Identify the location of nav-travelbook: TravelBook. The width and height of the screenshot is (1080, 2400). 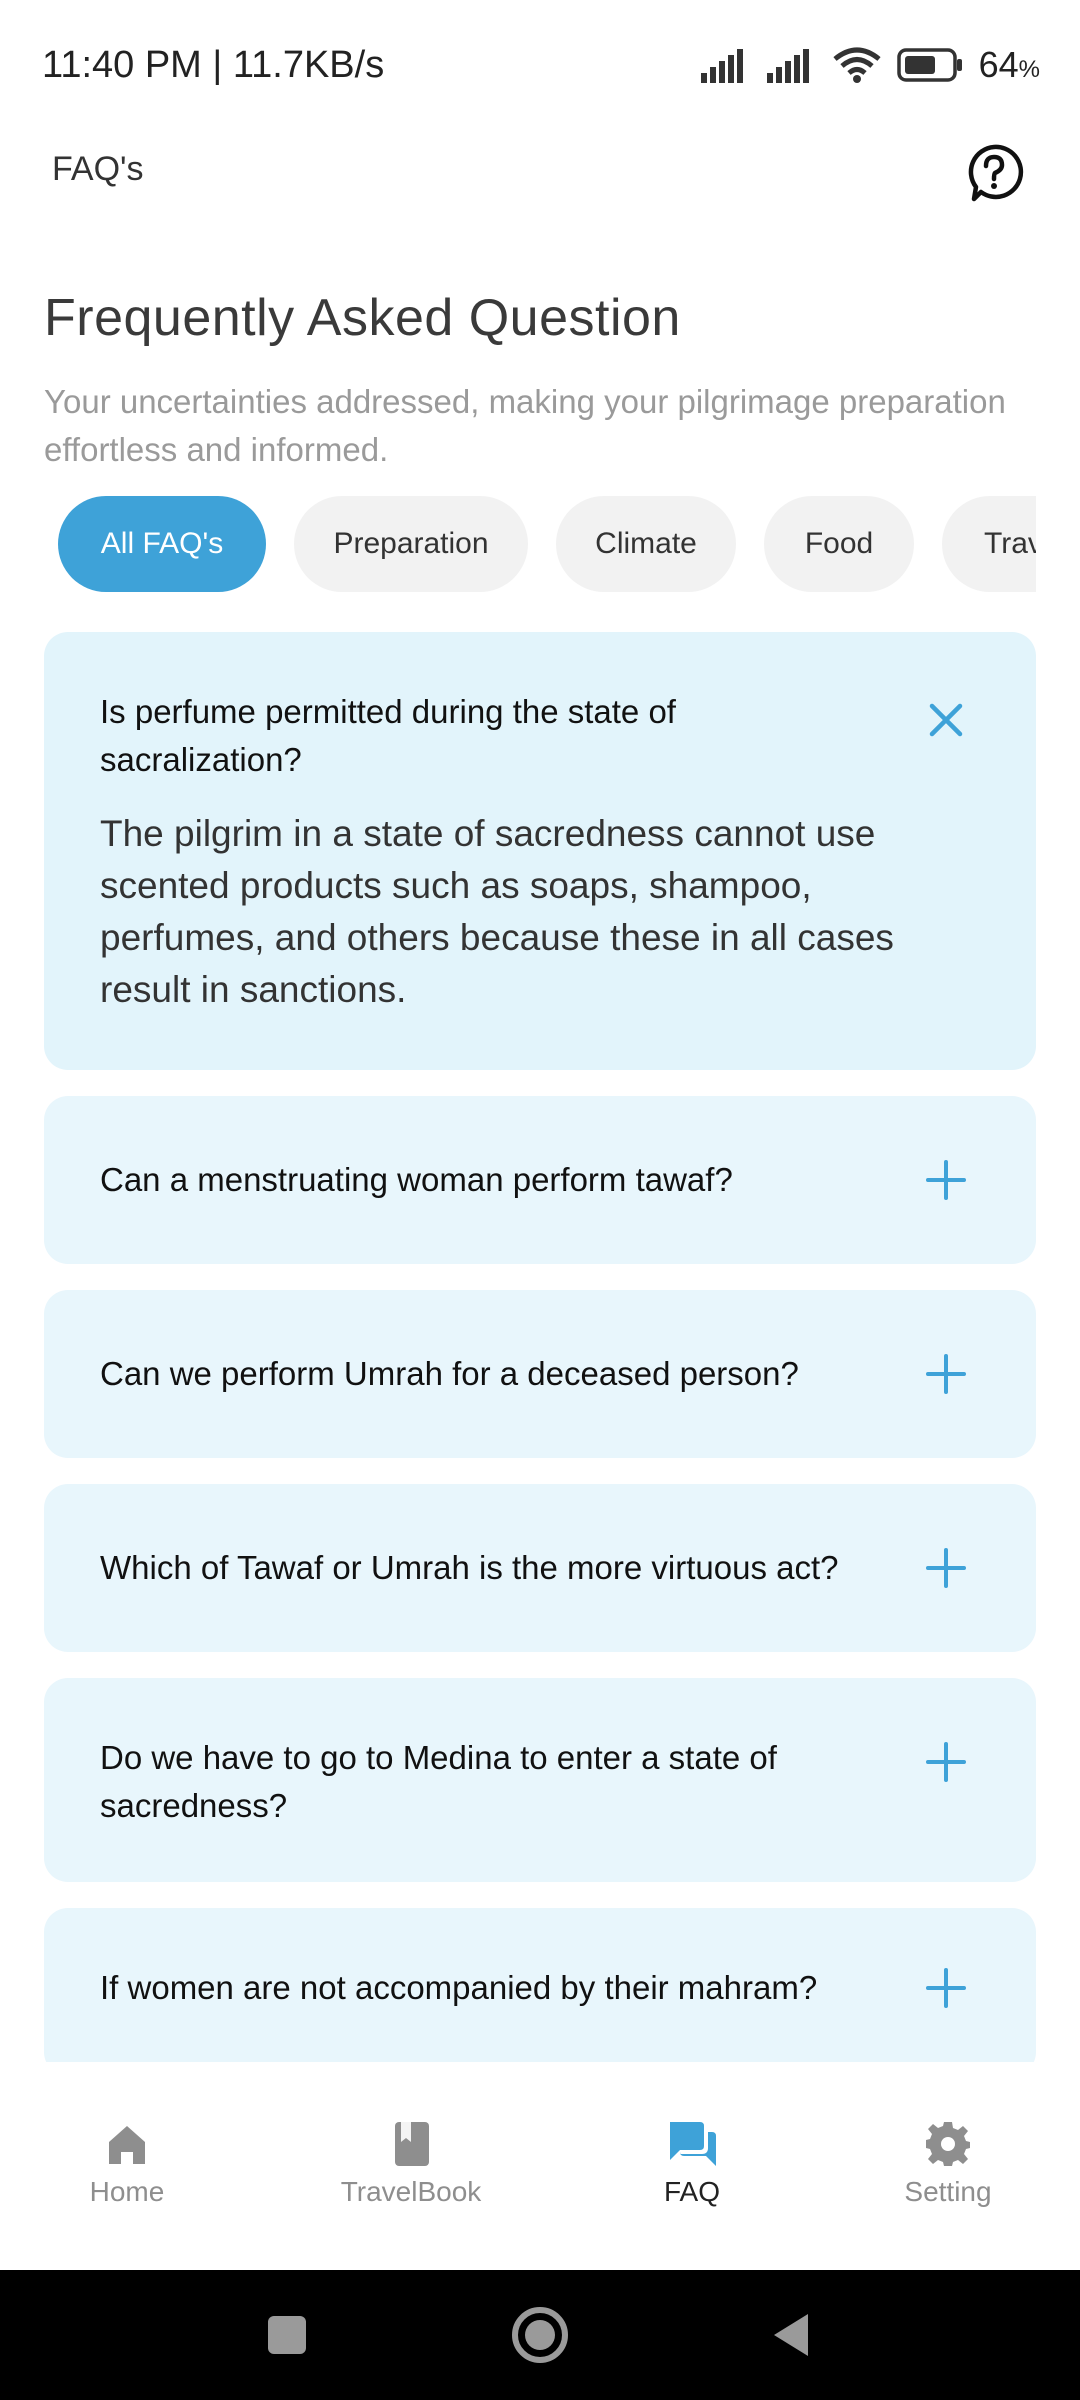
(411, 2164).